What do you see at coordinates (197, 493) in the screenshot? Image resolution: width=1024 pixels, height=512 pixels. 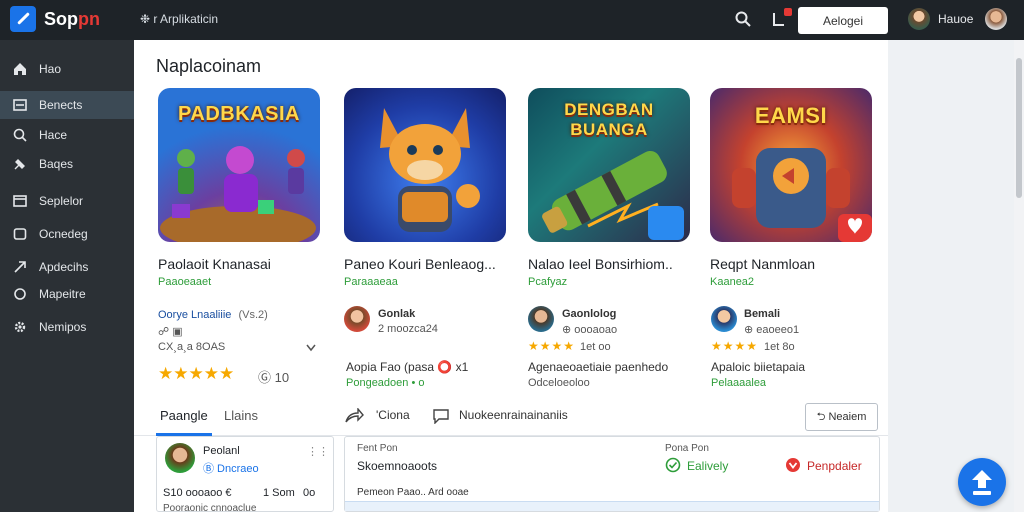 I see `profile-stats: S10 oooaoo €` at bounding box center [197, 493].